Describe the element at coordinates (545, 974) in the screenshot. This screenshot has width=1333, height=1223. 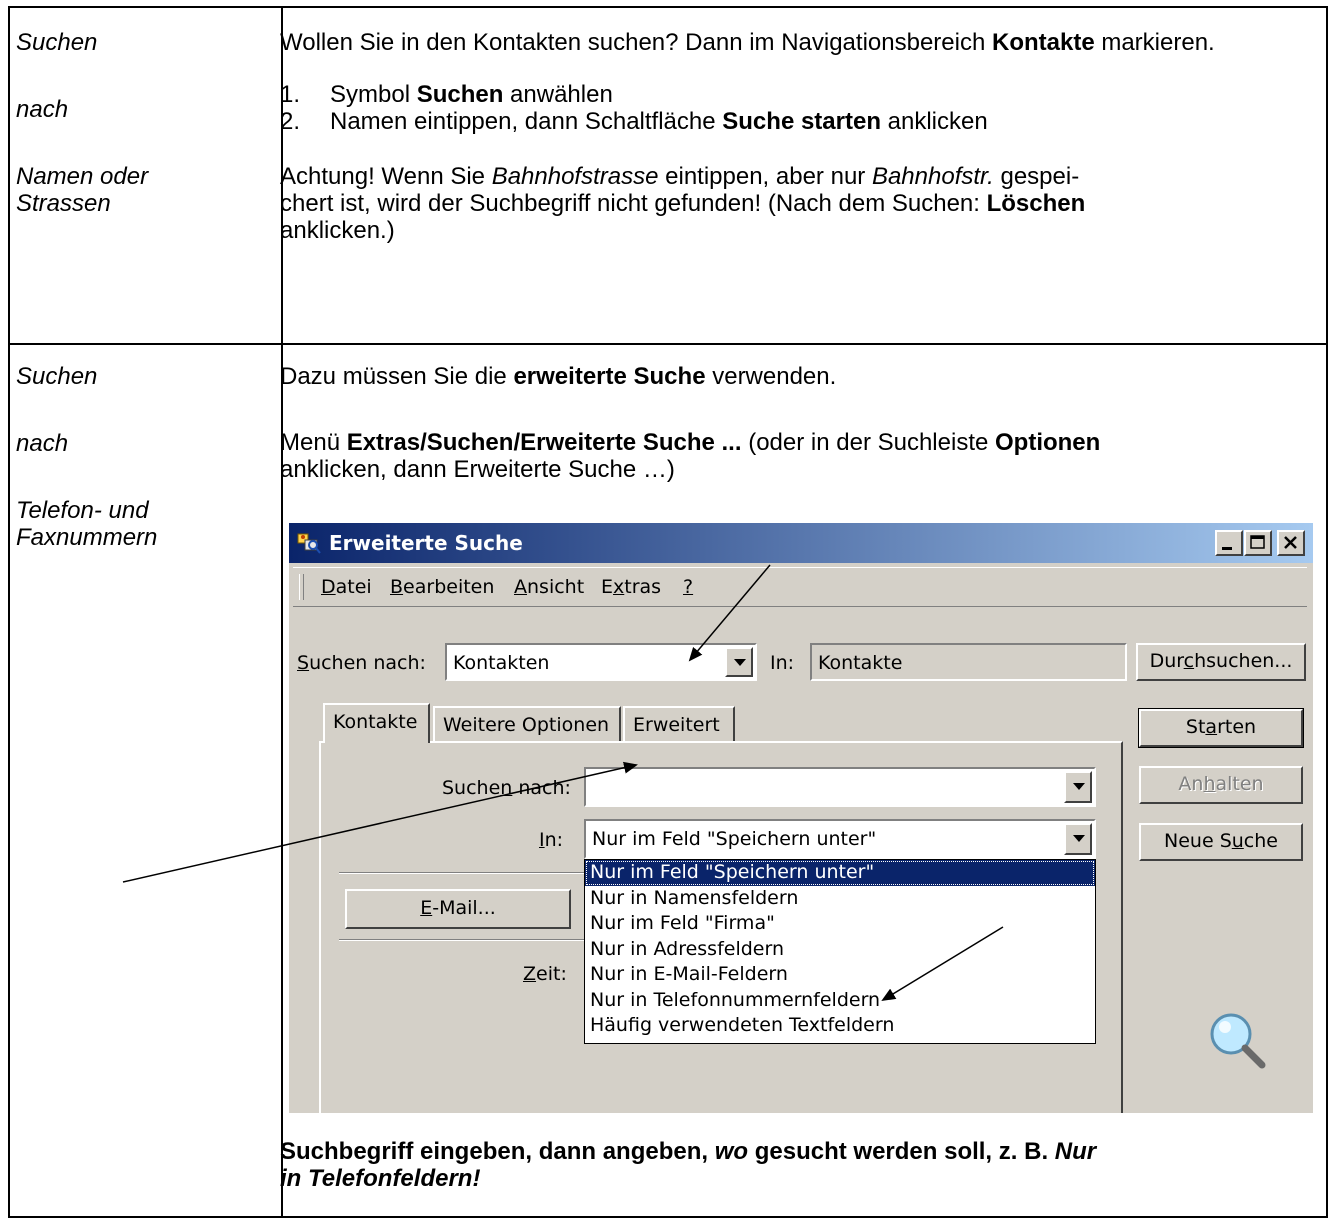
I see `time-label: Zeit:` at that location.